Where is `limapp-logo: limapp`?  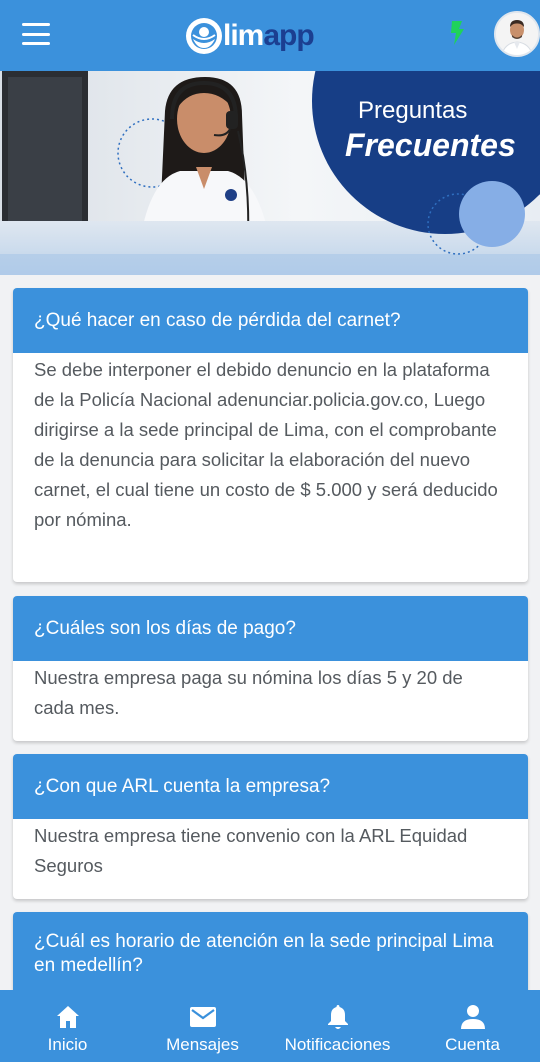
limapp-logo: limapp is located at coordinates (250, 36).